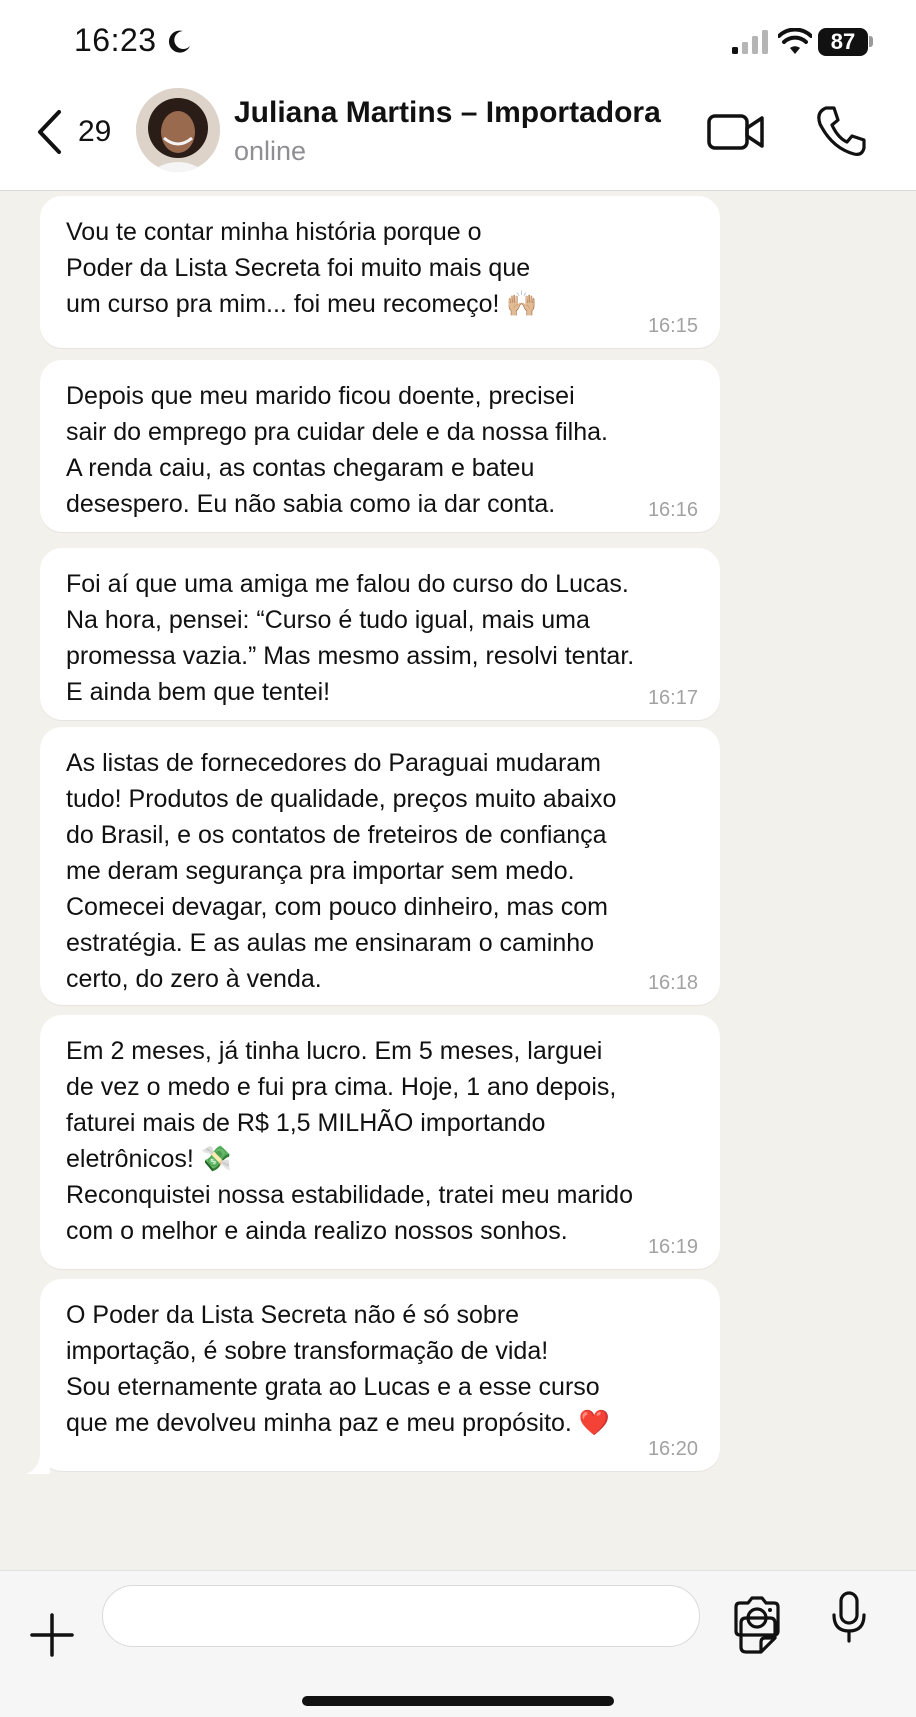 This screenshot has width=916, height=1717. Describe the element at coordinates (672, 983) in the screenshot. I see `message-time: 16:18` at that location.